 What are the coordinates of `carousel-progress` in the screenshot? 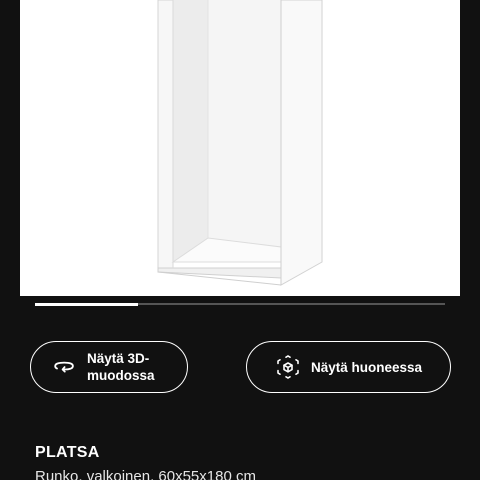 It's located at (240, 304).